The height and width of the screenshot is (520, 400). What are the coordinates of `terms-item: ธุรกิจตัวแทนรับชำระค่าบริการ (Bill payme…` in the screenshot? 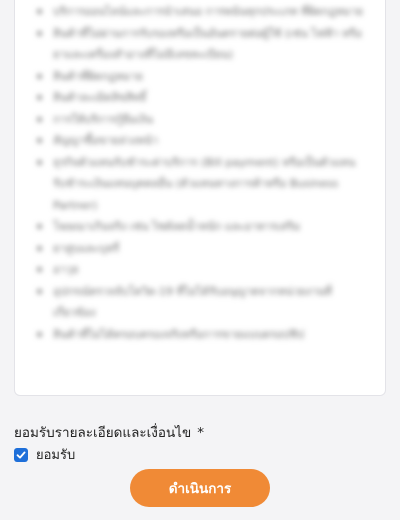 It's located at (201, 184).